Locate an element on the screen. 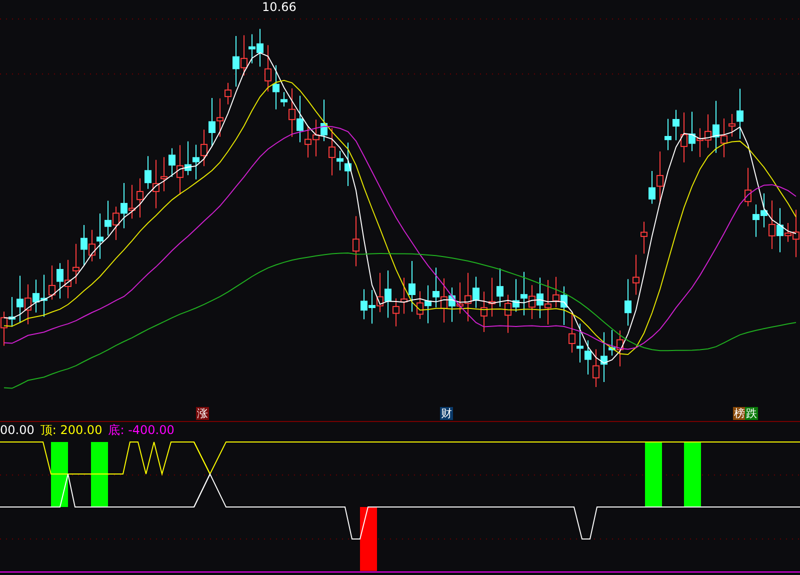  event-marker: 涨 is located at coordinates (202, 413).